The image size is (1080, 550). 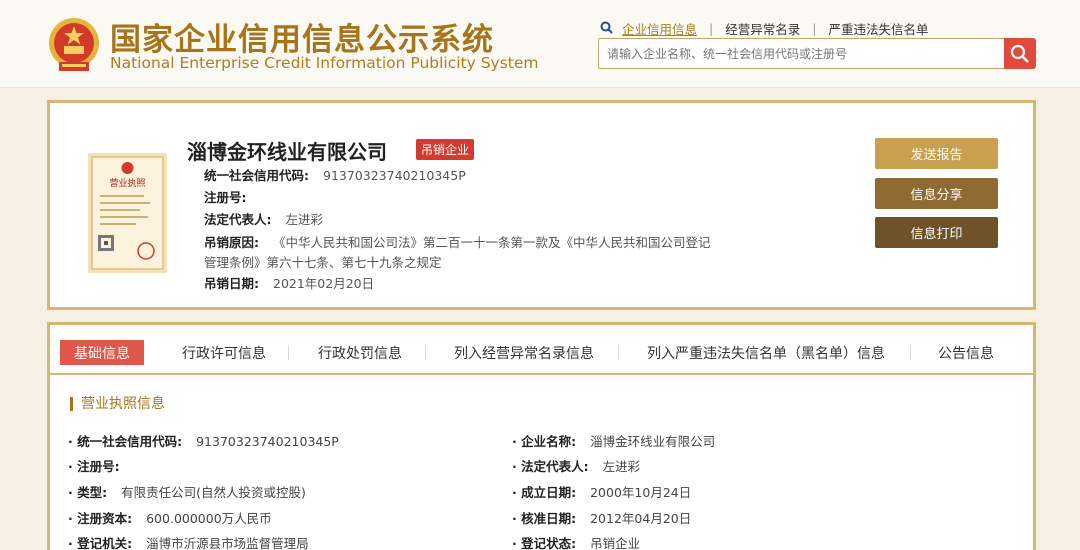 What do you see at coordinates (231, 283) in the screenshot?
I see `revoke-date-label: 吊销日期:` at bounding box center [231, 283].